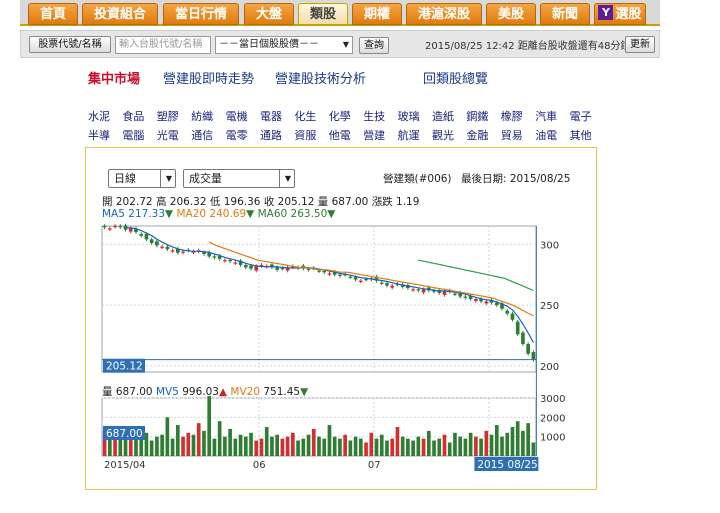 This screenshot has height=513, width=720. What do you see at coordinates (163, 45) in the screenshot?
I see `stock-search-input: 輸入台股代號/名稱` at bounding box center [163, 45].